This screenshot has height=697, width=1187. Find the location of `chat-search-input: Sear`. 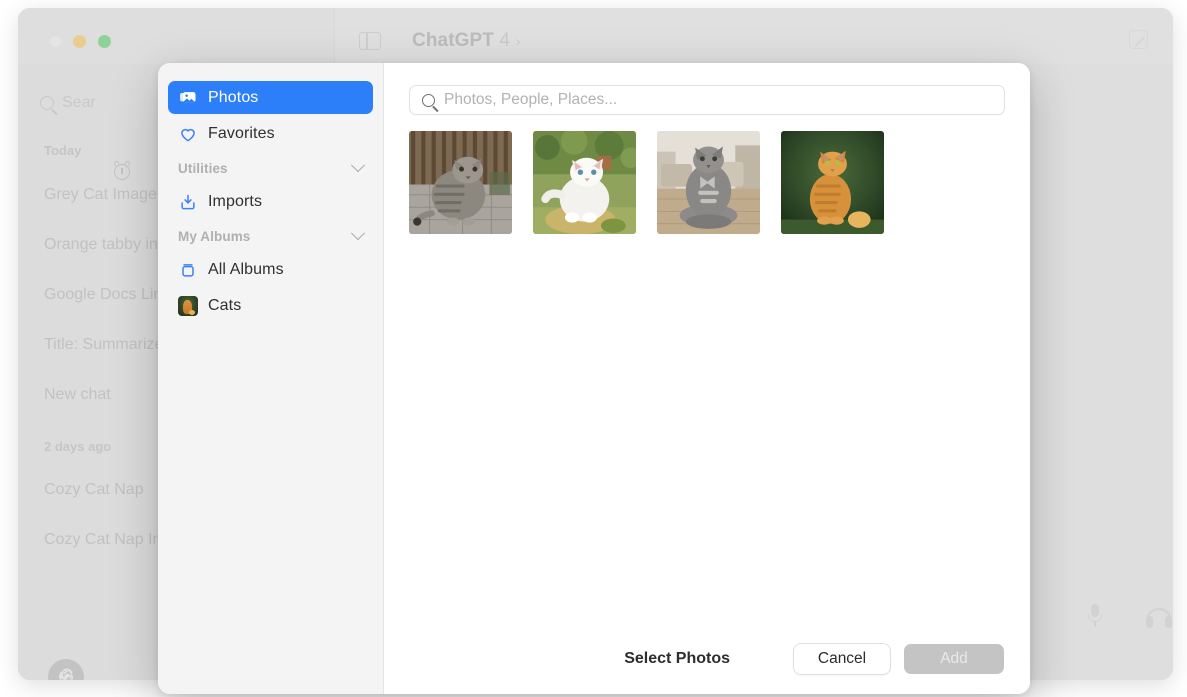

chat-search-input: Sear is located at coordinates (68, 103).